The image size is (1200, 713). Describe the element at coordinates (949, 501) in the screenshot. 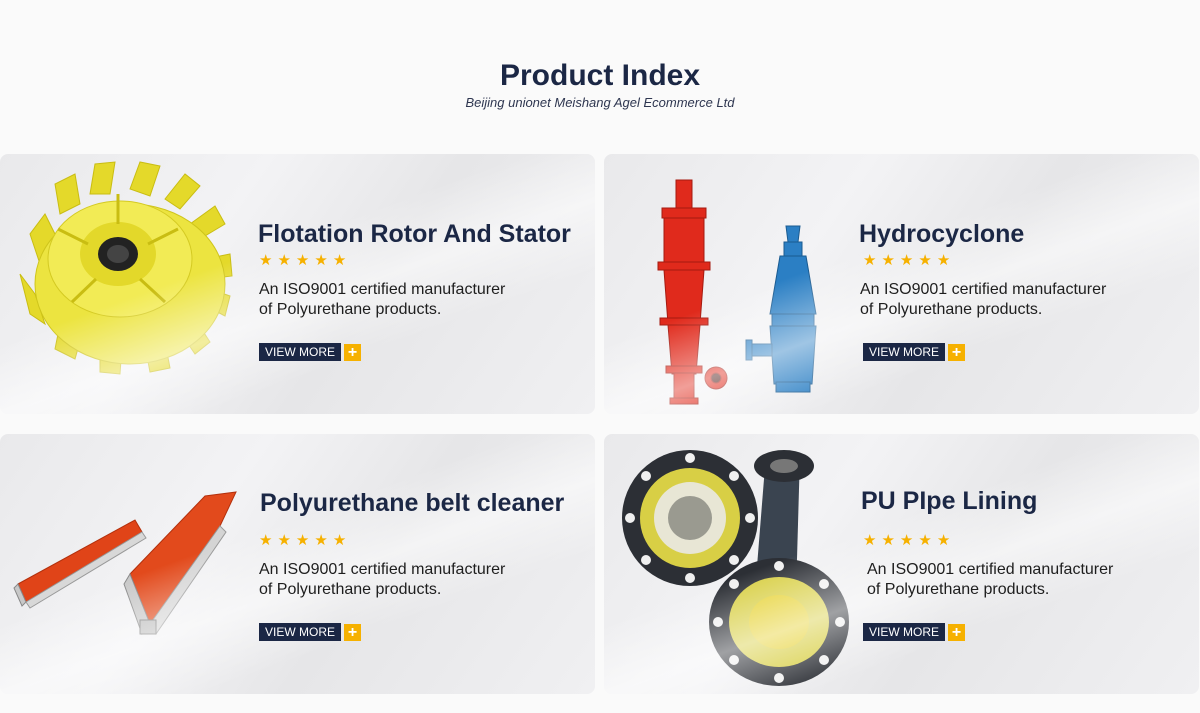

I see `product-title: PU PIpe Lining` at that location.